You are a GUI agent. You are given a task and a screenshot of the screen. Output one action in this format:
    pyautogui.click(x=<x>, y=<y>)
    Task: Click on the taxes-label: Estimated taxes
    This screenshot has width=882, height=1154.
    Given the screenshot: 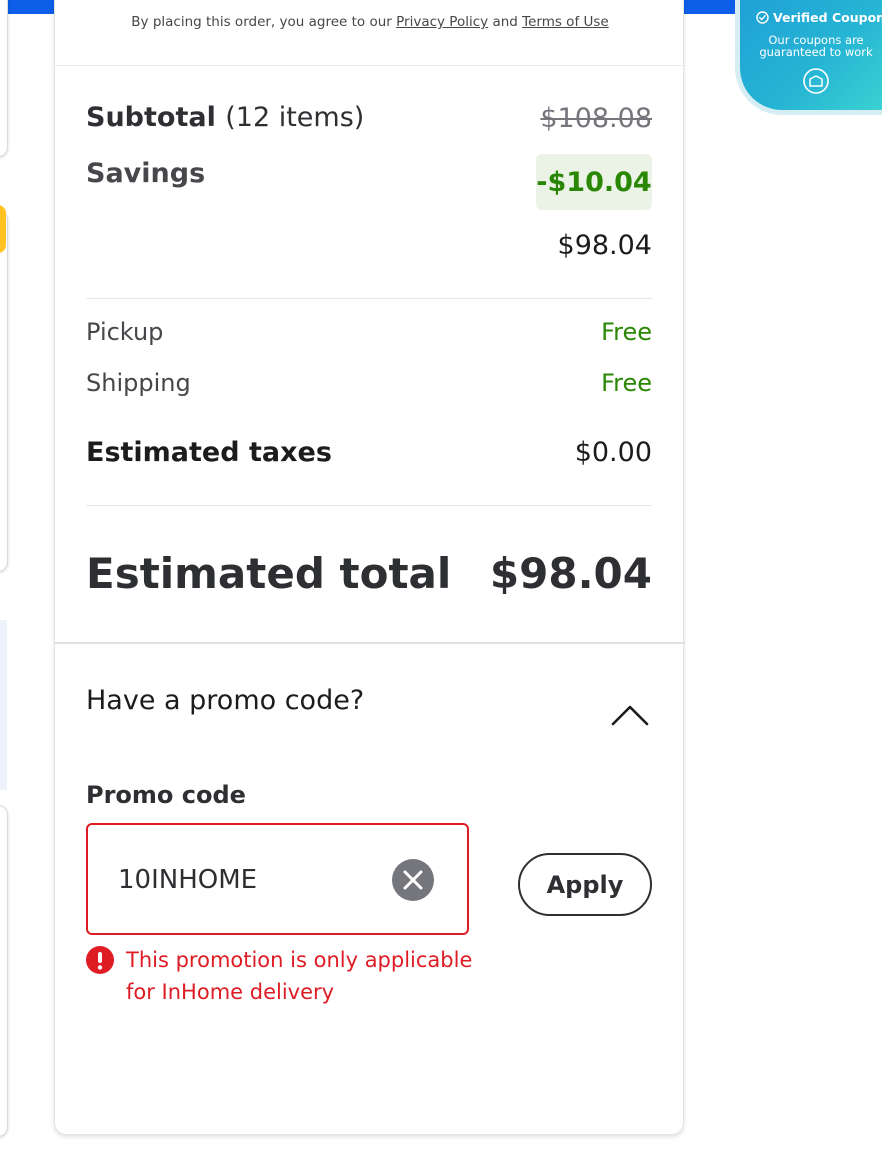 What is the action you would take?
    pyautogui.click(x=209, y=452)
    